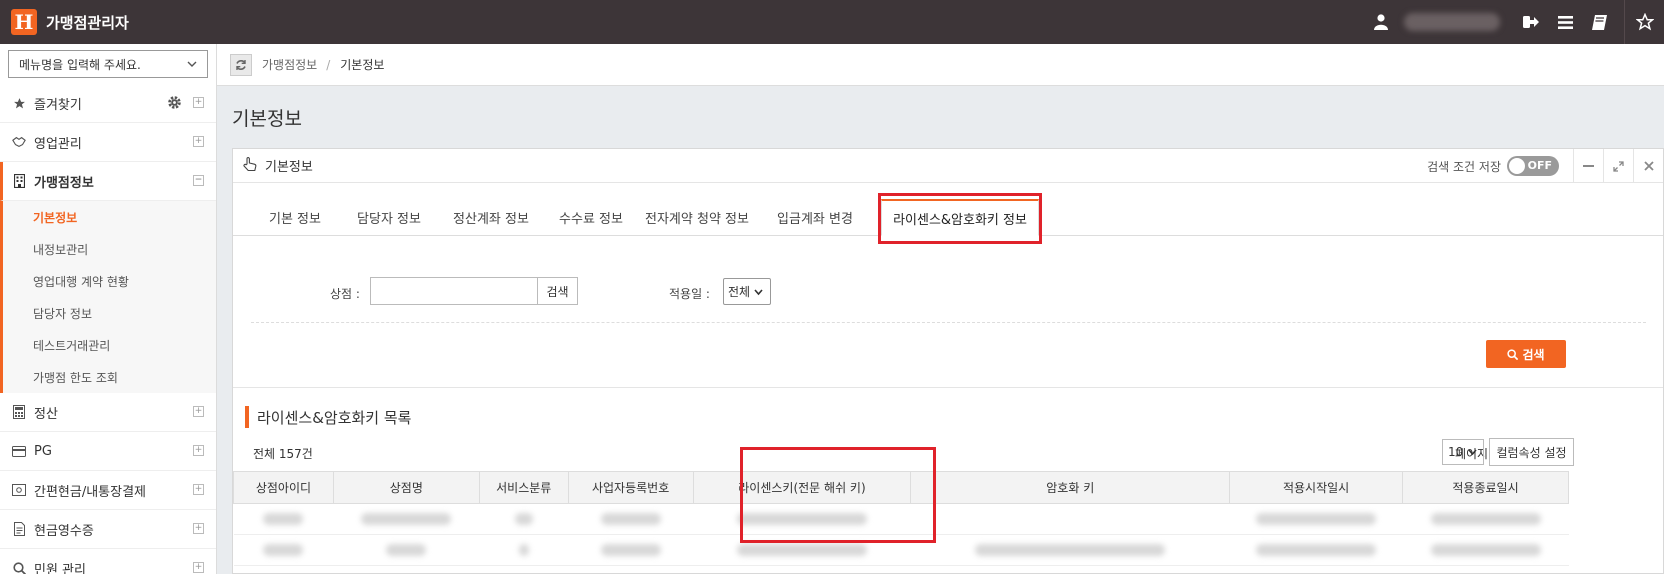 This screenshot has height=574, width=1664. What do you see at coordinates (454, 291) in the screenshot?
I see `store-input` at bounding box center [454, 291].